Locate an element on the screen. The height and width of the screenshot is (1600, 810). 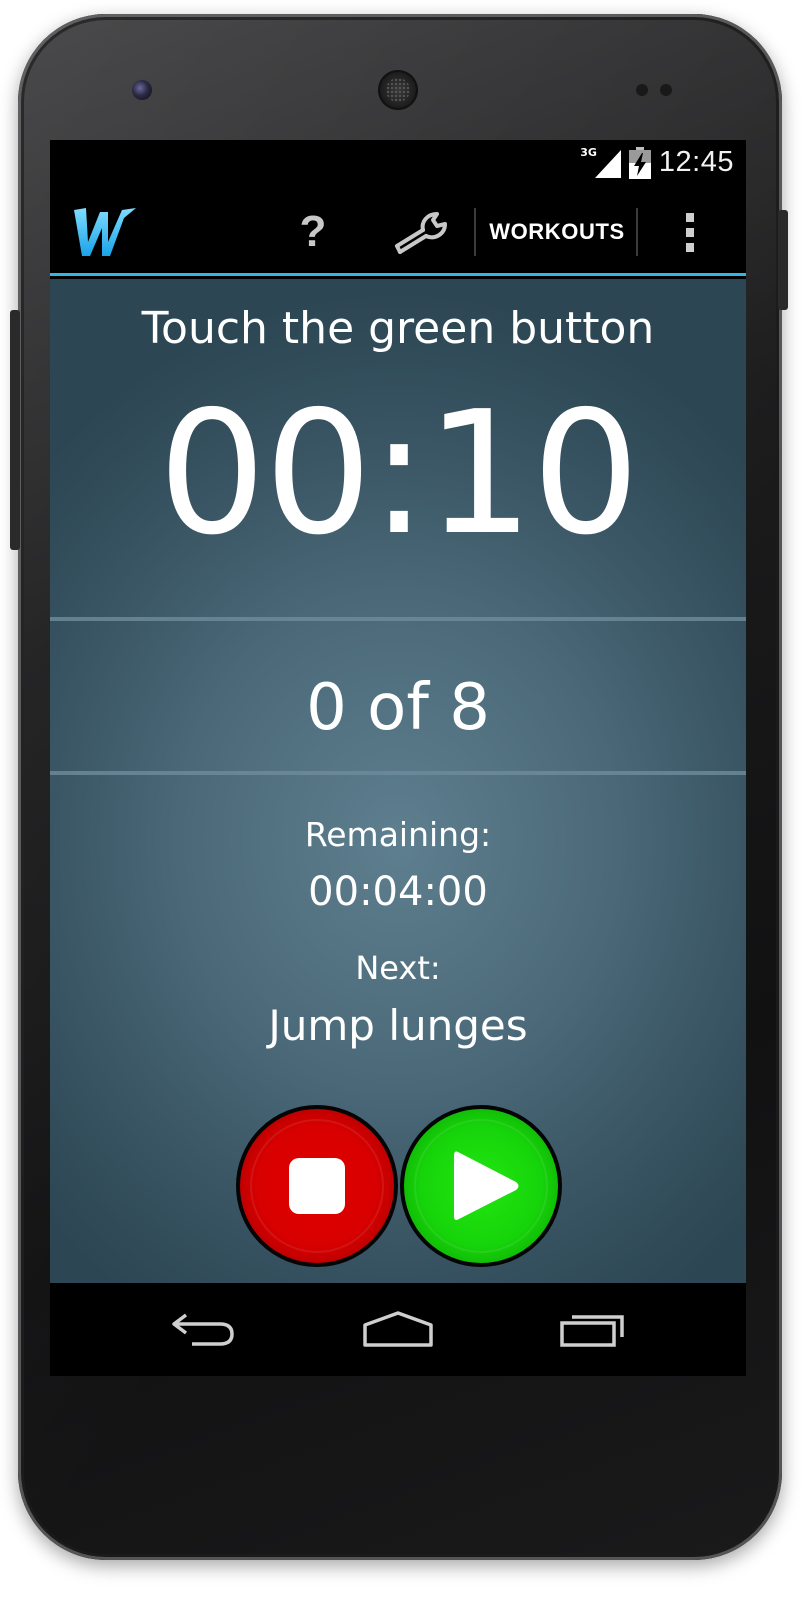
power-button is located at coordinates (783, 260).